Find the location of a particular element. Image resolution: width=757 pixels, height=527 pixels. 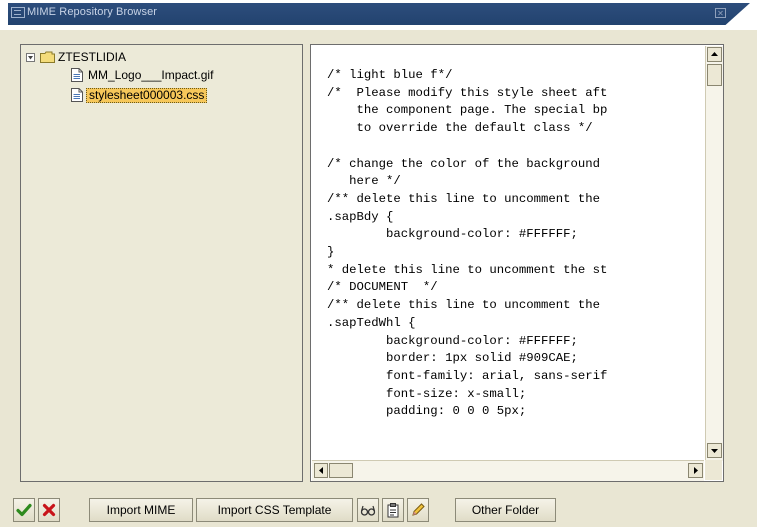

checkmark-icon is located at coordinates (24, 510).